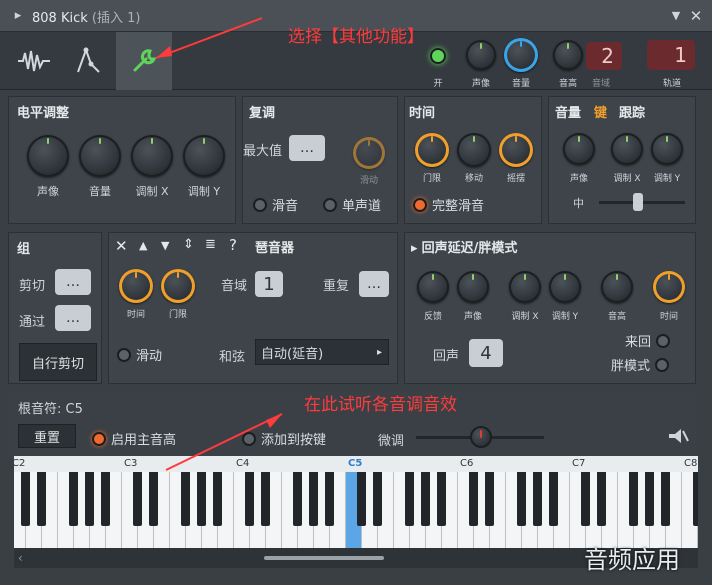 This screenshot has width=712, height=585. I want to click on shift-knob, so click(474, 150).